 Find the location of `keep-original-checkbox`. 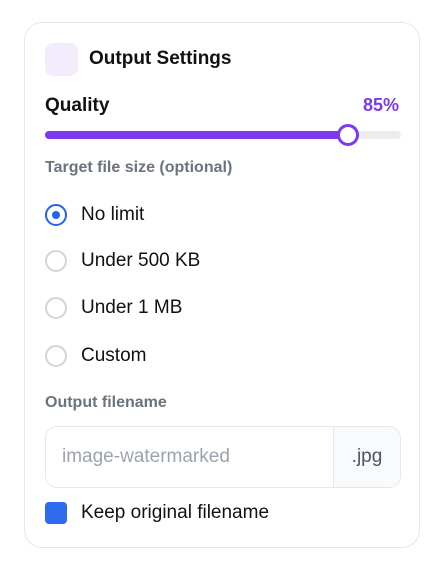

keep-original-checkbox is located at coordinates (56, 513).